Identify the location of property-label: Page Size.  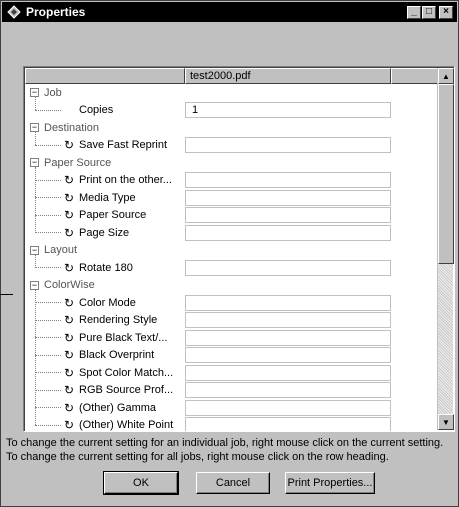
(130, 233).